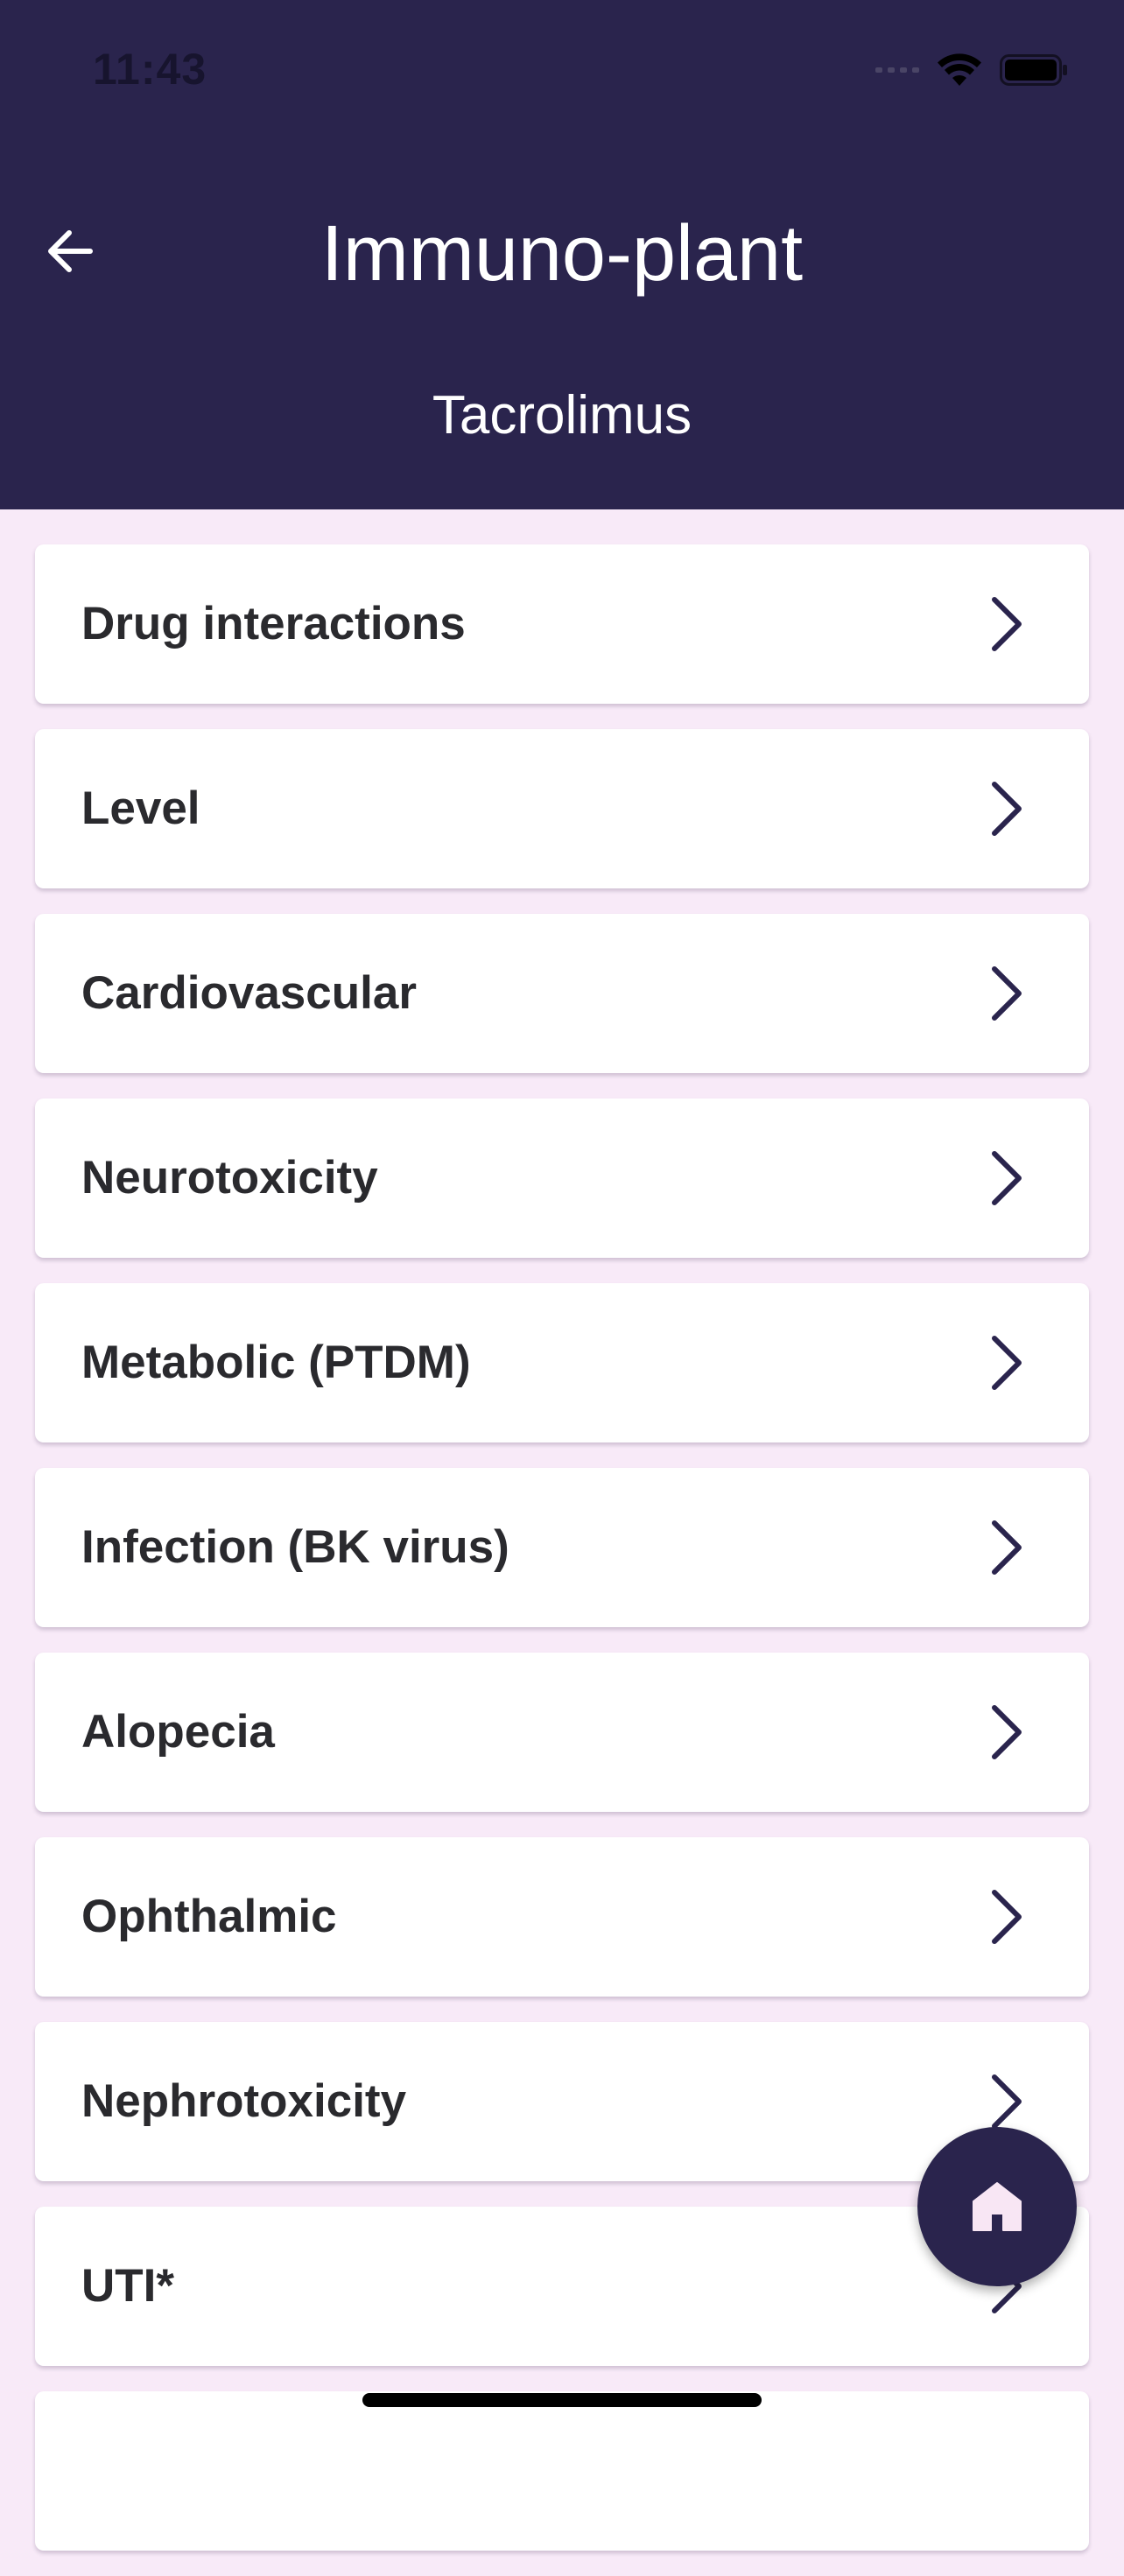 This screenshot has width=1124, height=2576. What do you see at coordinates (562, 993) in the screenshot?
I see `list-item-cardiovascular: Cardiovascular` at bounding box center [562, 993].